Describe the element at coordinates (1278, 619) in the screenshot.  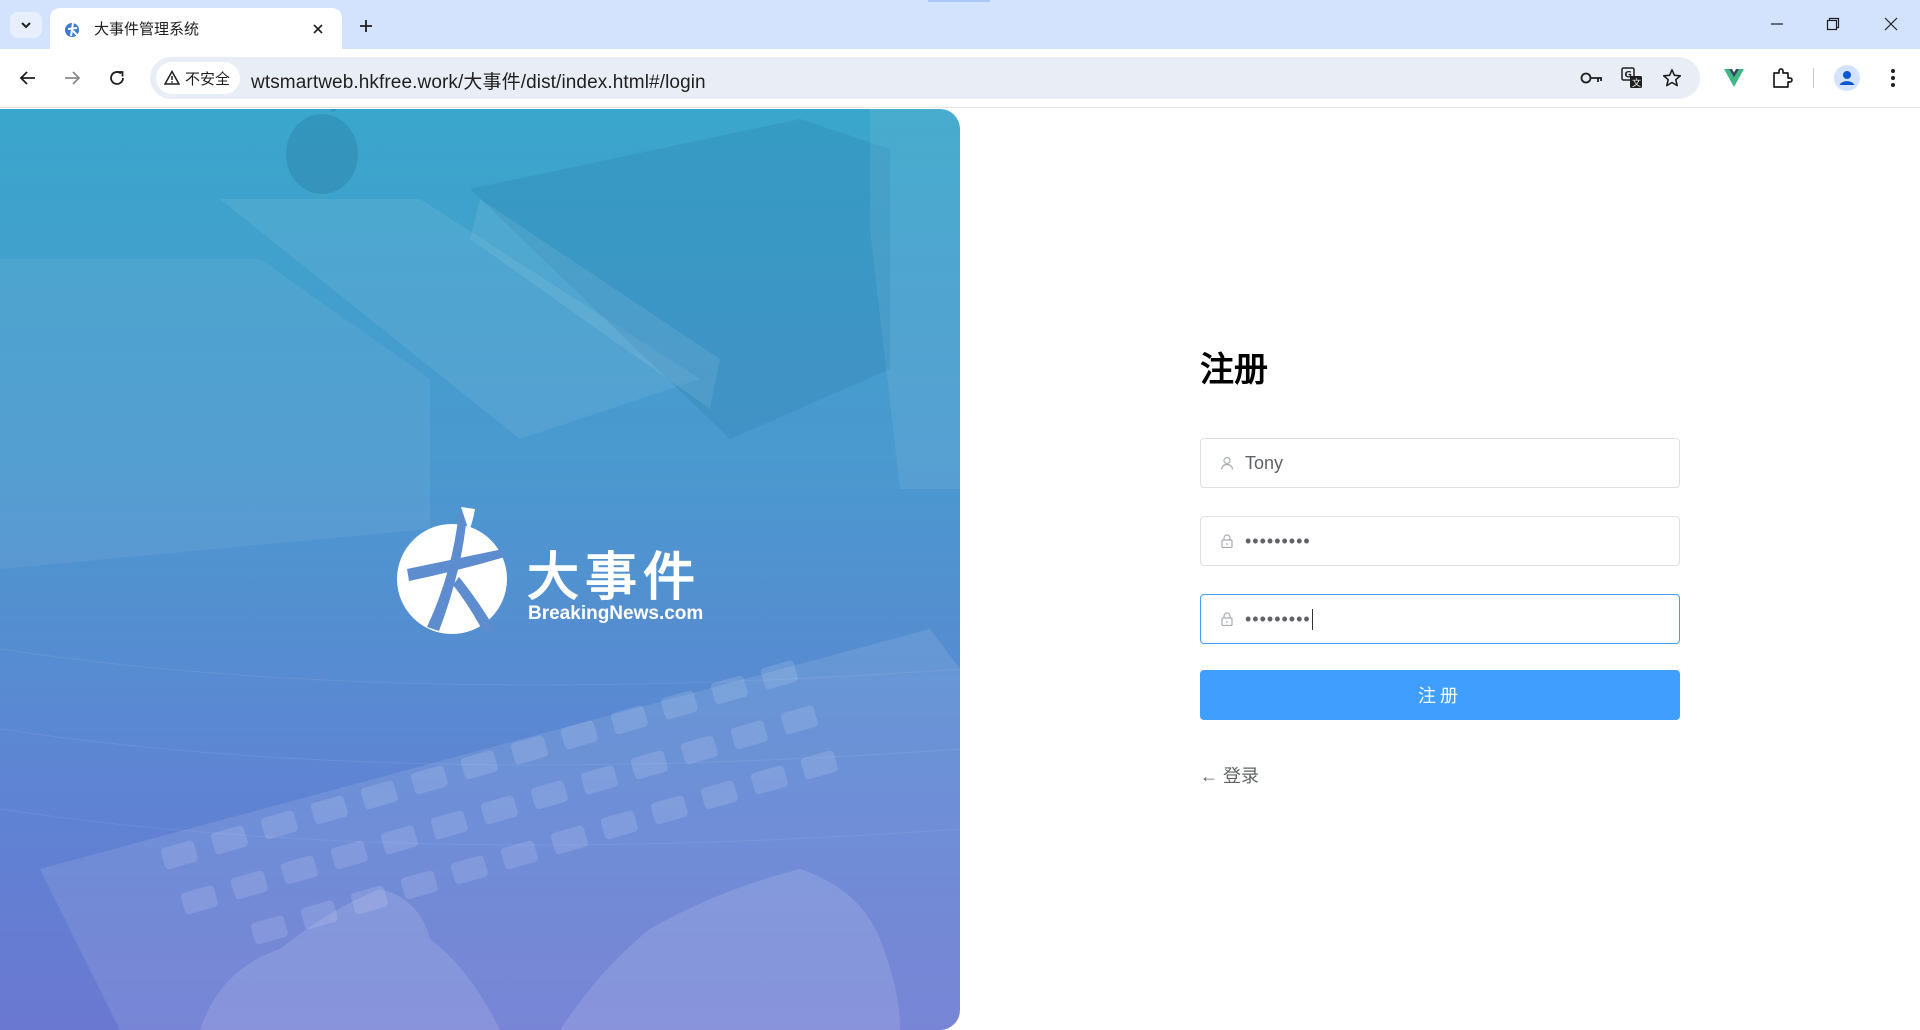
I see `repassword-input: •••••••••` at that location.